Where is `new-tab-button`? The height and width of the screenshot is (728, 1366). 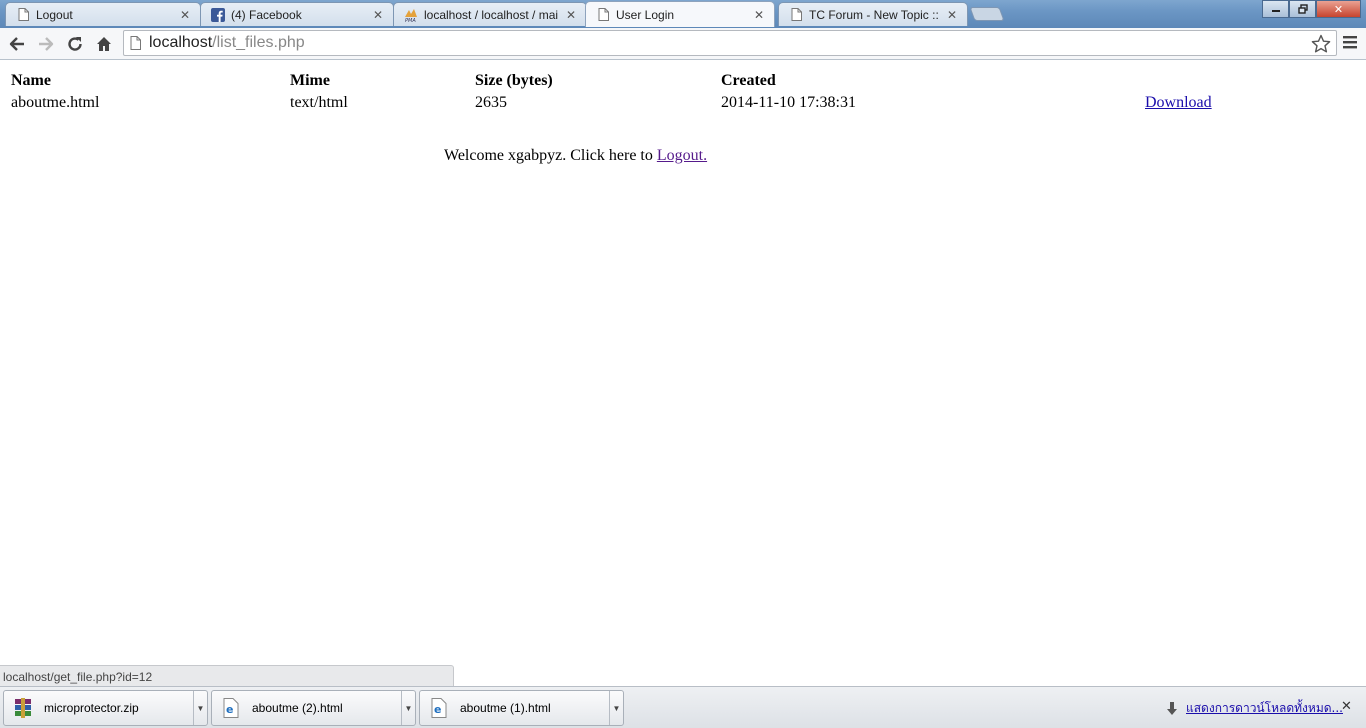
new-tab-button is located at coordinates (987, 14).